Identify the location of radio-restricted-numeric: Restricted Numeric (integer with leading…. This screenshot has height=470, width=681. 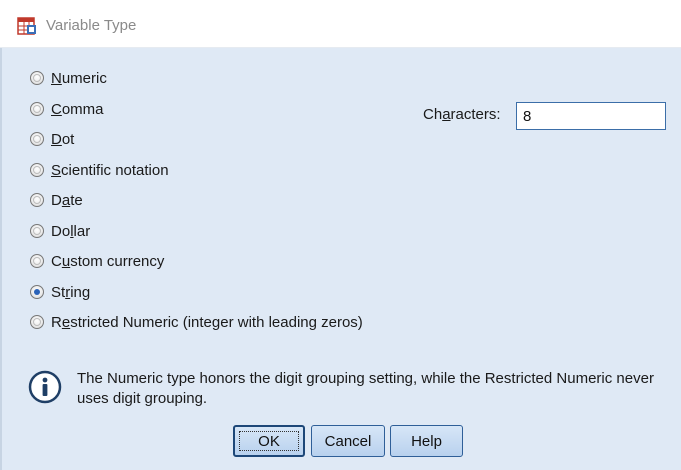
(196, 322).